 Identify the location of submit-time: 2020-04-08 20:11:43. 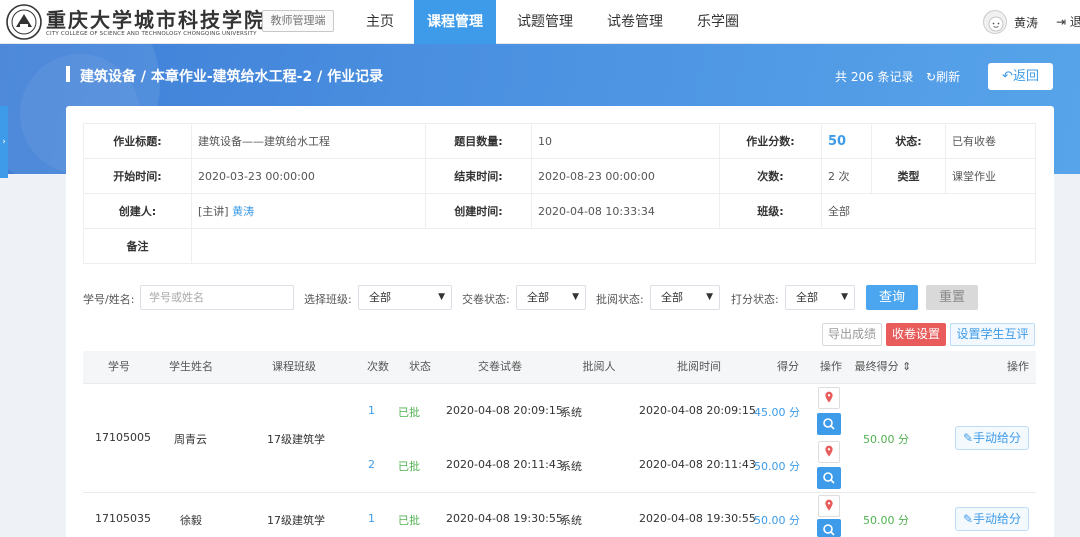
(504, 464).